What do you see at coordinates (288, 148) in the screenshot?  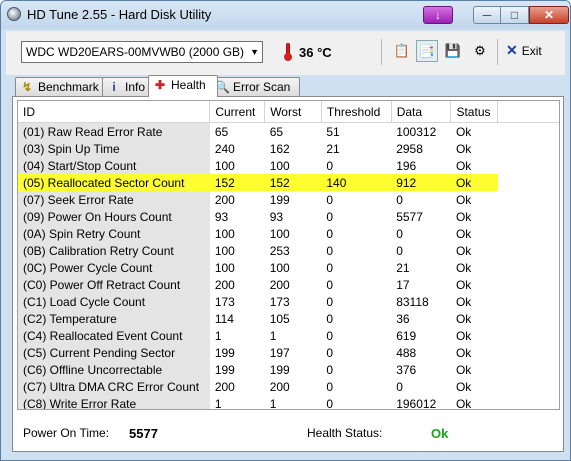 I see `table-row: (03) Spin Up Time 240 162 21 2958 Ok` at bounding box center [288, 148].